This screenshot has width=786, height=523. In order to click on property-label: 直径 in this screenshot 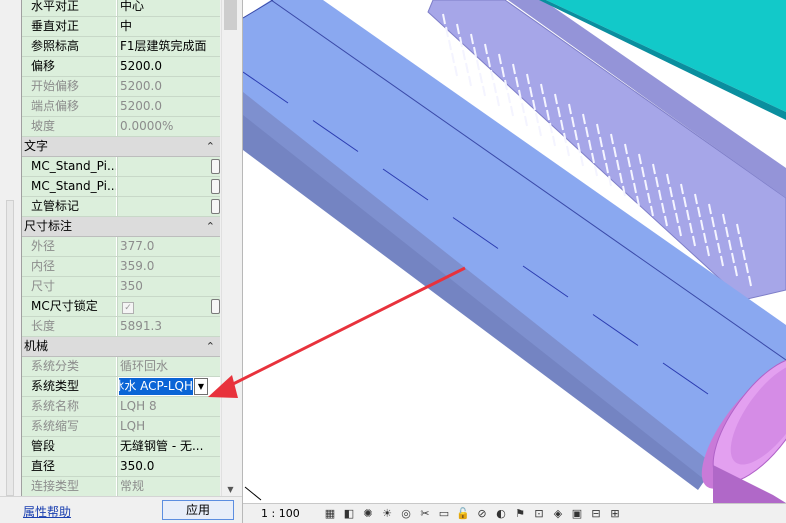, I will do `click(69, 466)`.